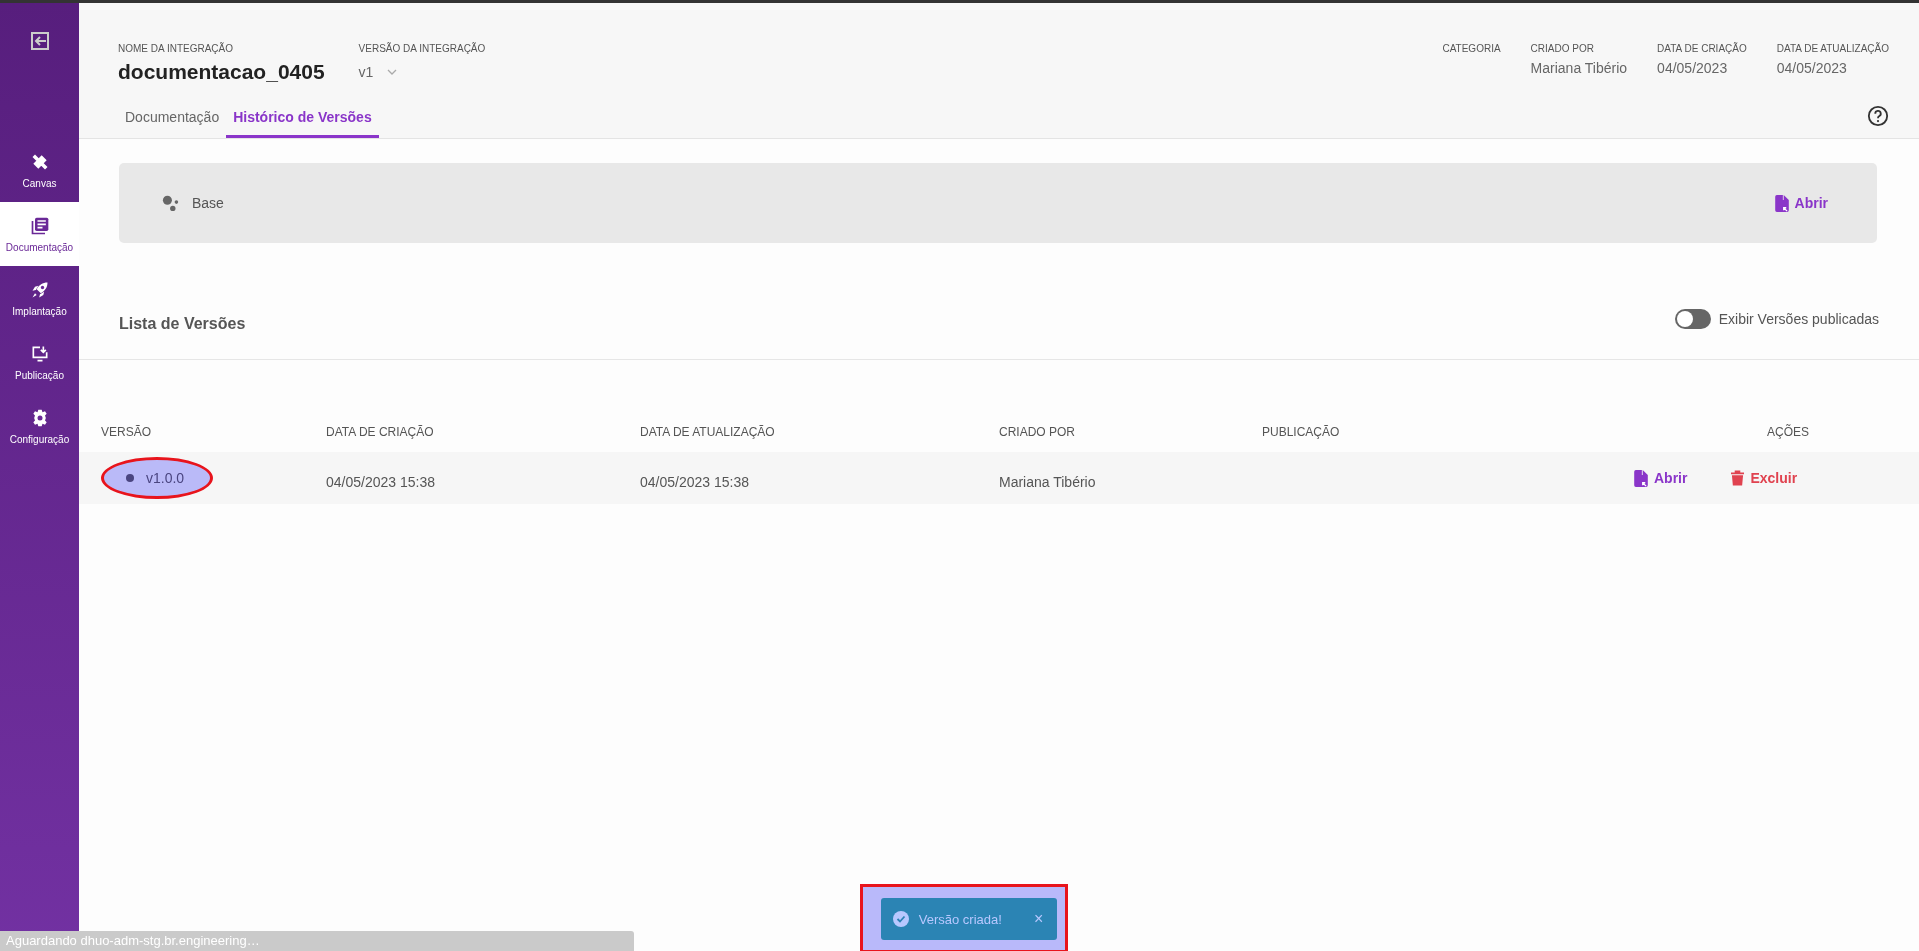  I want to click on nav-item: Documentação, so click(39, 234).